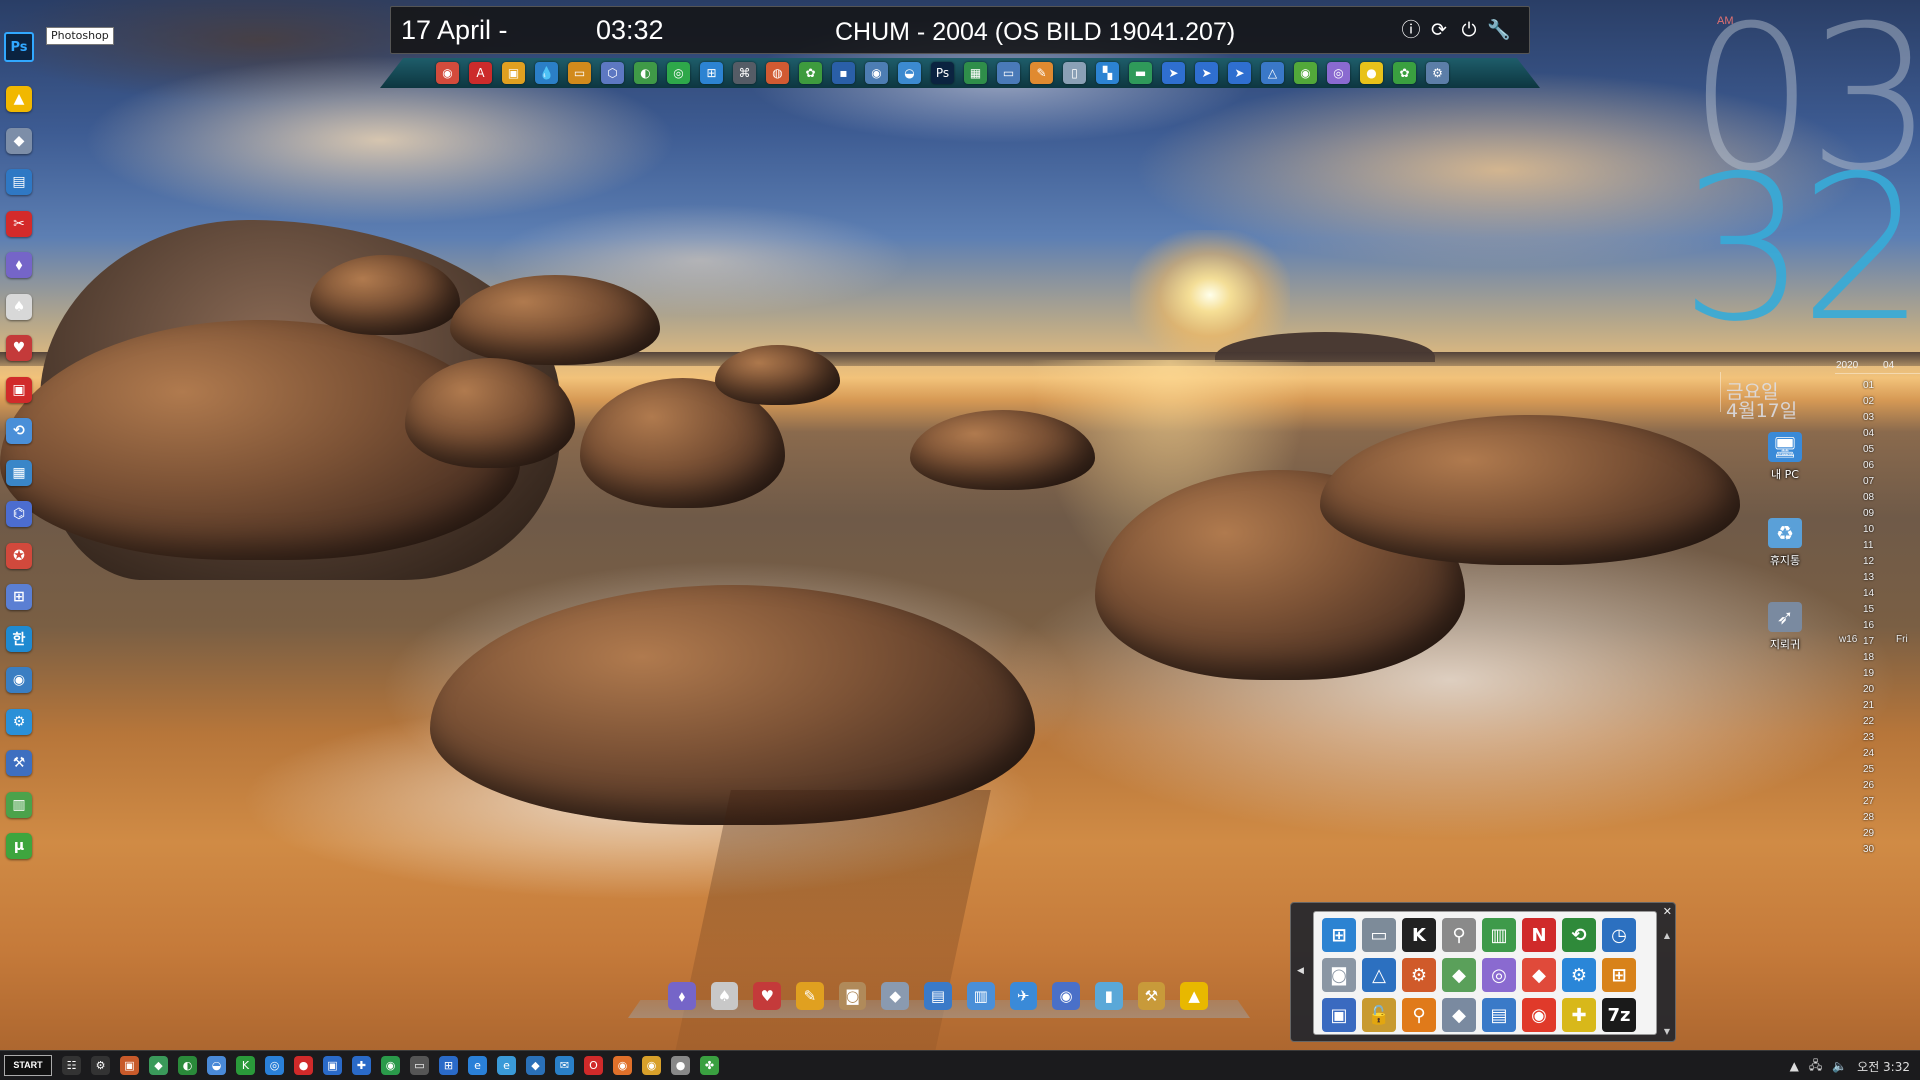 Image resolution: width=1920 pixels, height=1080 pixels. What do you see at coordinates (1338, 73) in the screenshot?
I see `disc-icon: ◎` at bounding box center [1338, 73].